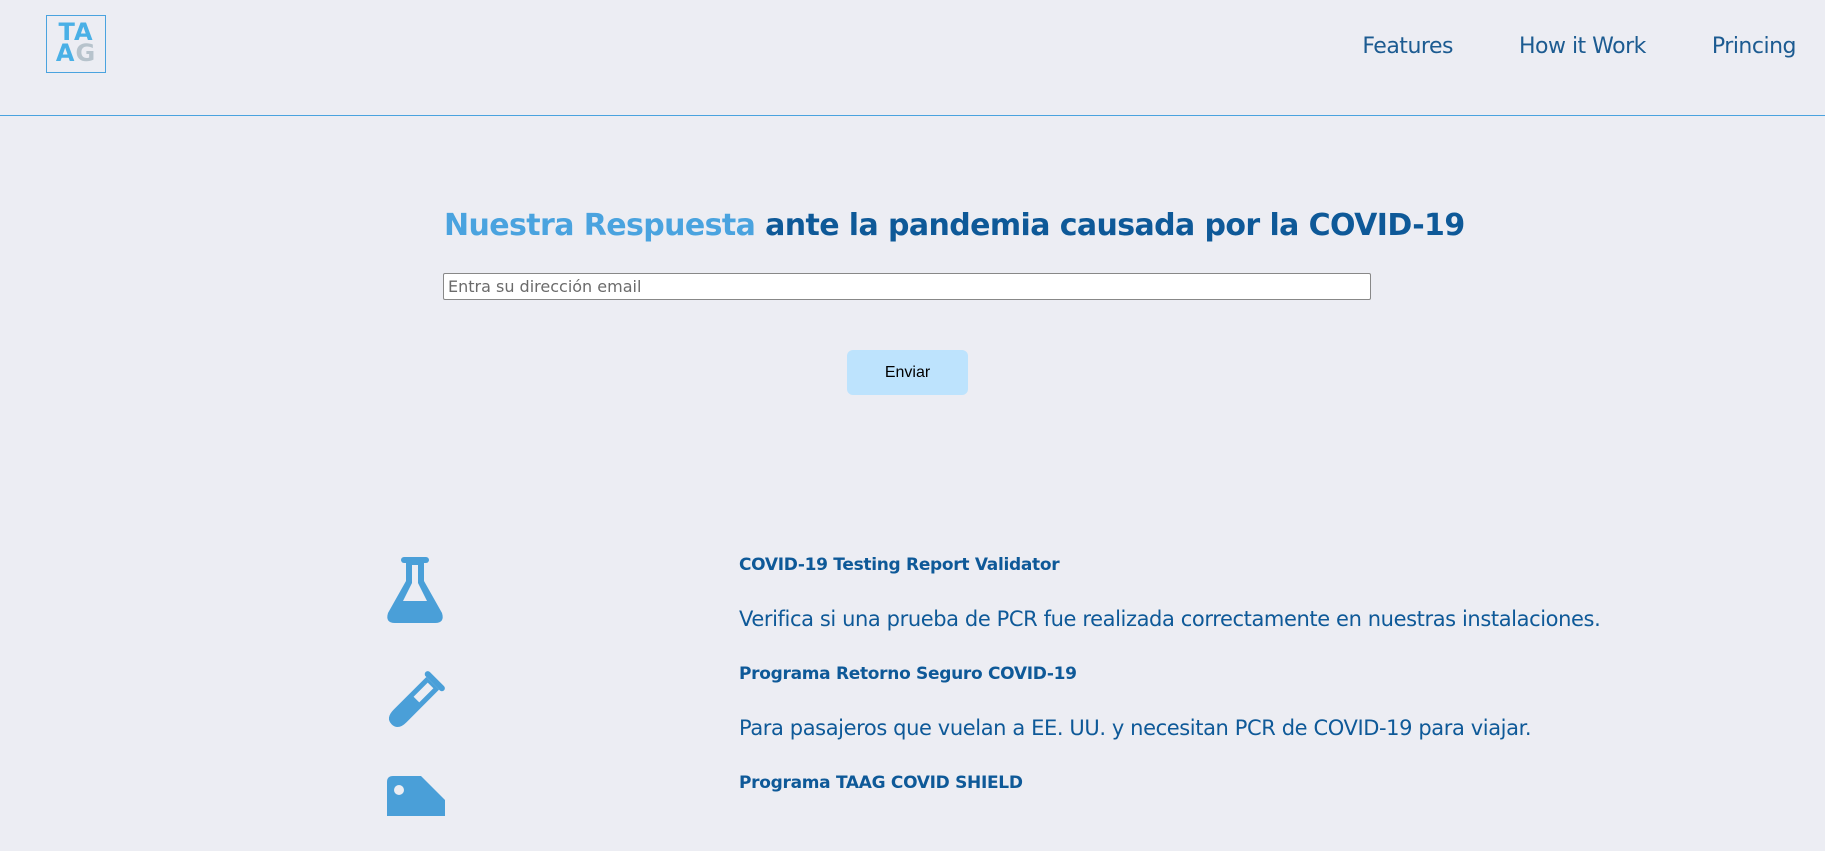 This screenshot has height=851, width=1825. What do you see at coordinates (600, 225) in the screenshot?
I see `hero-title-accent: Nuestra Respuesta` at bounding box center [600, 225].